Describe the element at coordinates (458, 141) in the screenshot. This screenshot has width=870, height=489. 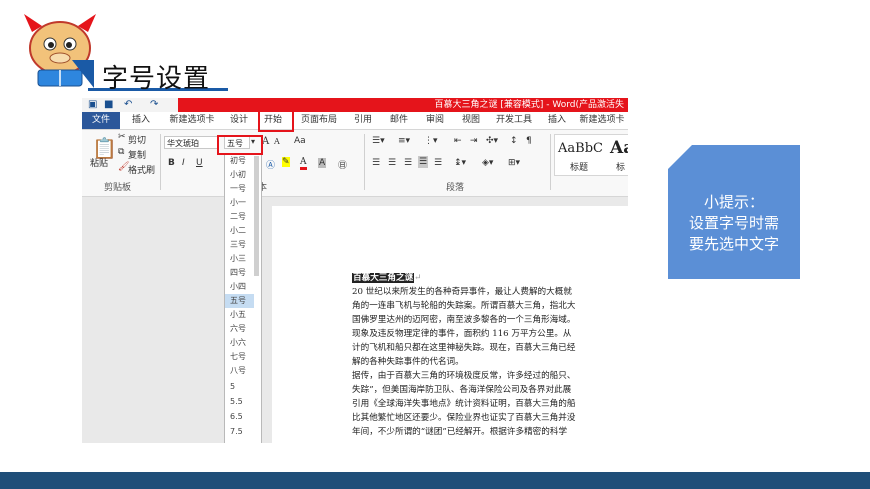
I see `decrease-indent-icon: ⇤` at that location.